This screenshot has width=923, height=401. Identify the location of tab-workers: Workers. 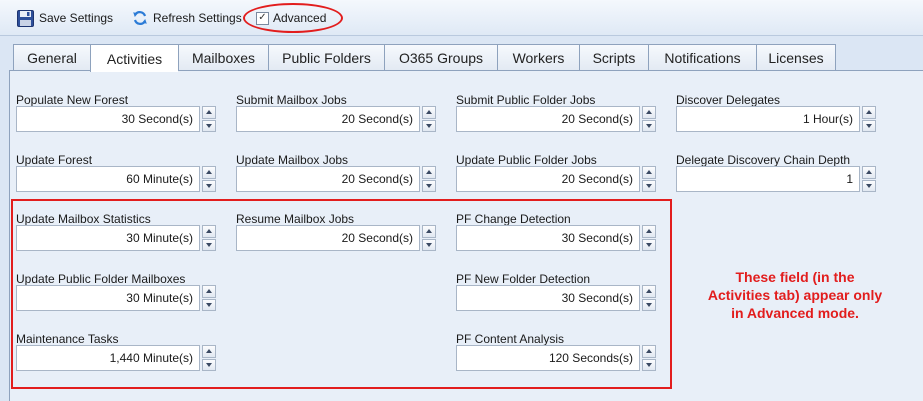
(538, 57).